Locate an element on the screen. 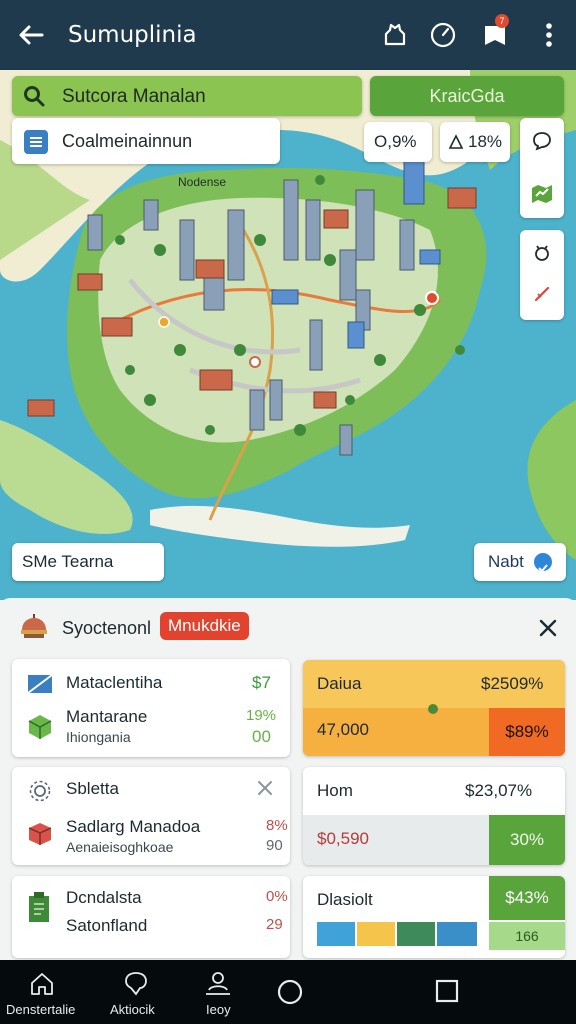 Image resolution: width=576 pixels, height=1024 pixels. search-bar: Sutcora Manalan is located at coordinates (187, 96).